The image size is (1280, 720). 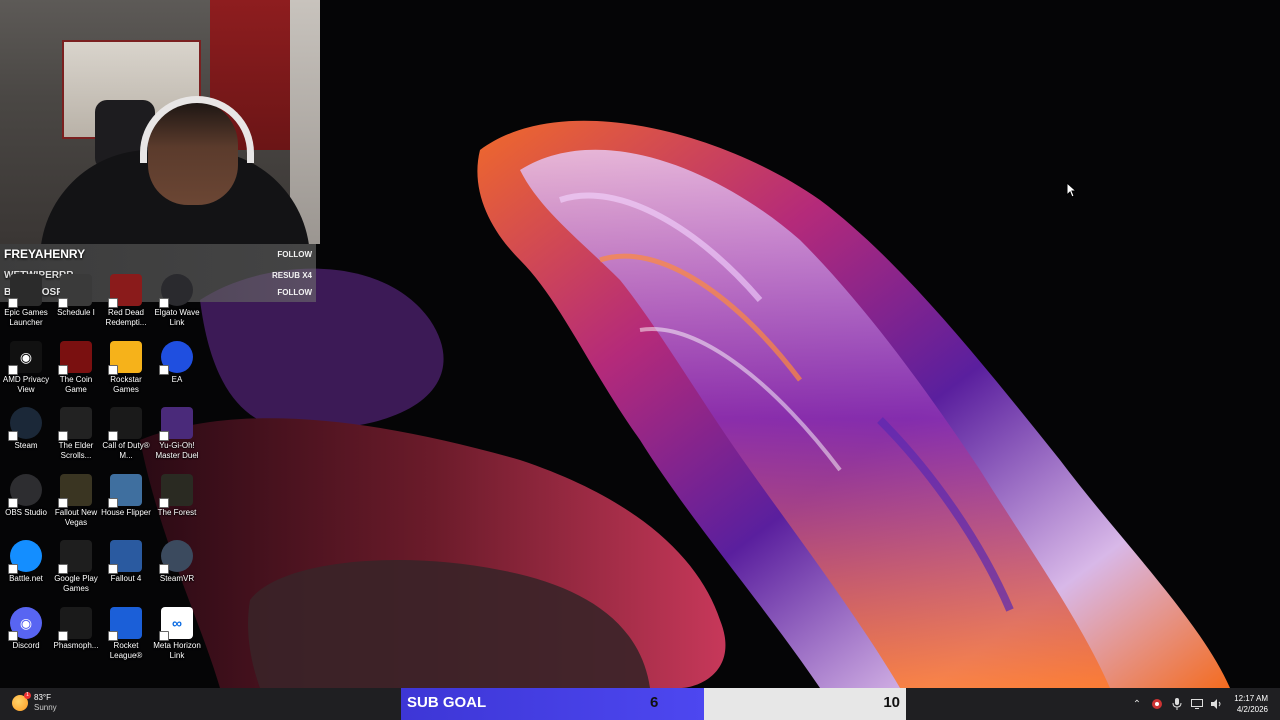 I want to click on desktop-icon-label: OBS Studio, so click(x=26, y=512).